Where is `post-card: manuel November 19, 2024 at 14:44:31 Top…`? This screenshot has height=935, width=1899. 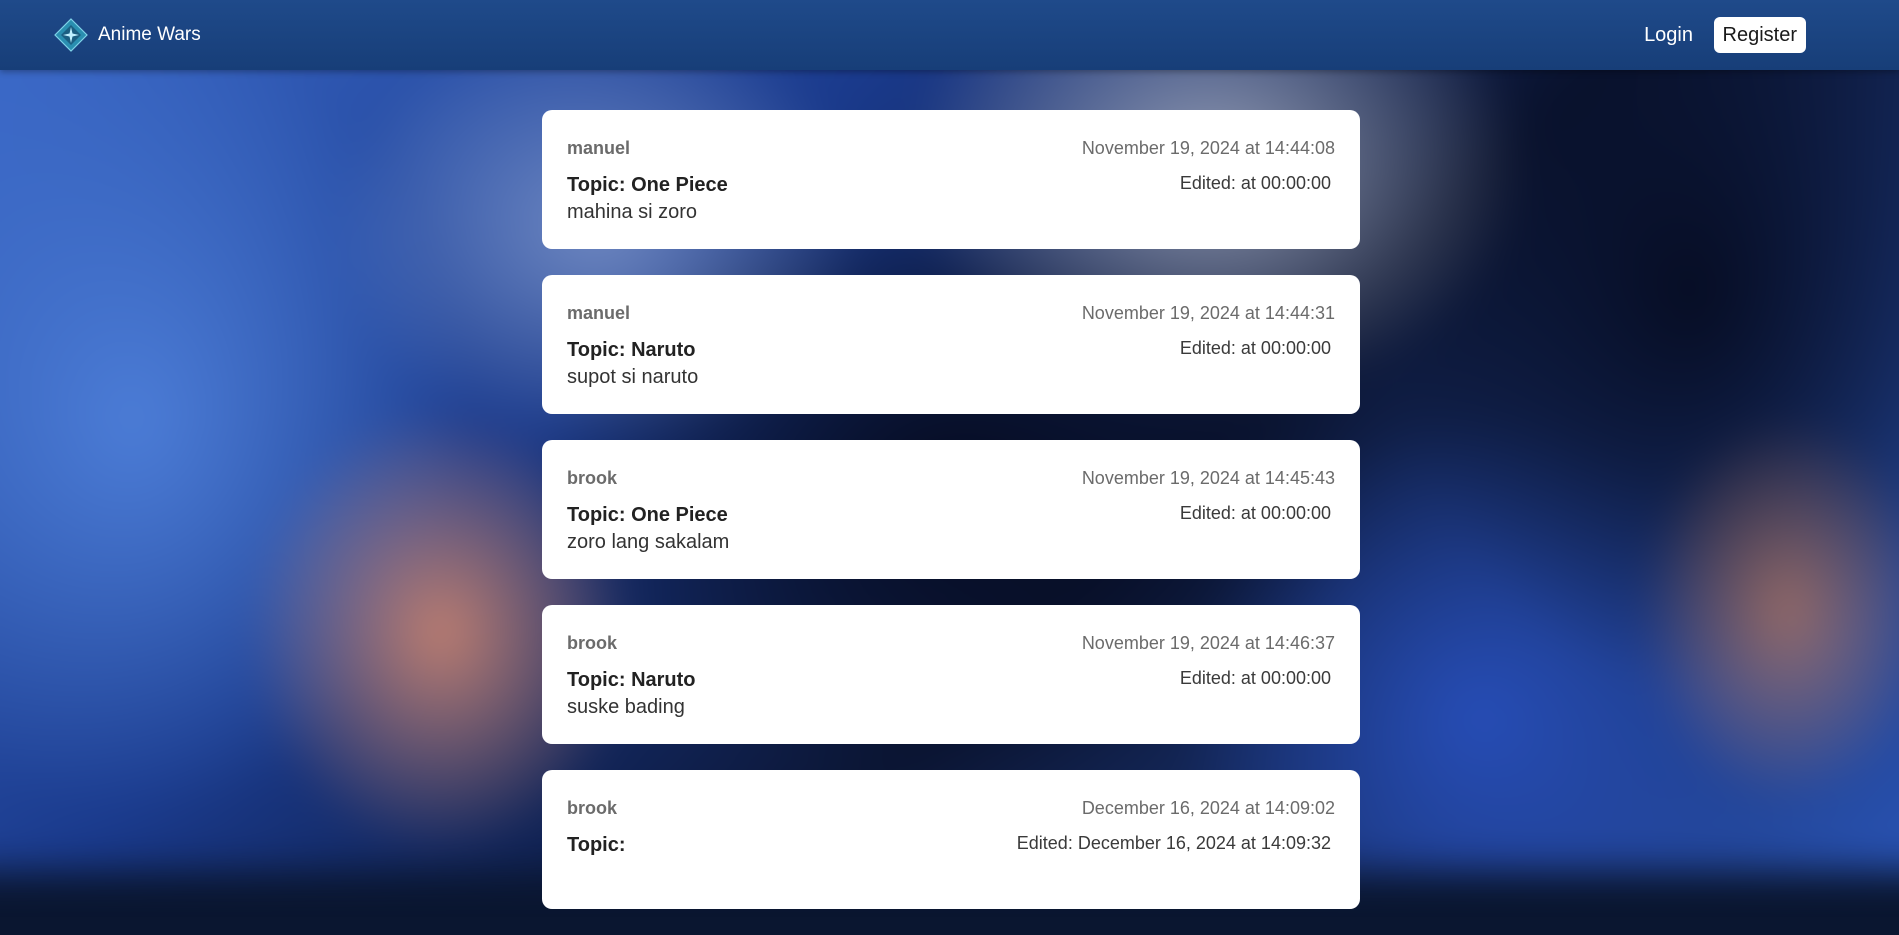
post-card: manuel November 19, 2024 at 14:44:31 Top… is located at coordinates (951, 344).